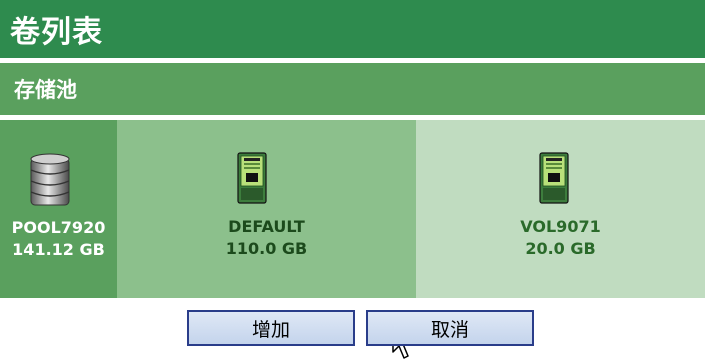  I want to click on button-bar: 增加 取消, so click(352, 327).